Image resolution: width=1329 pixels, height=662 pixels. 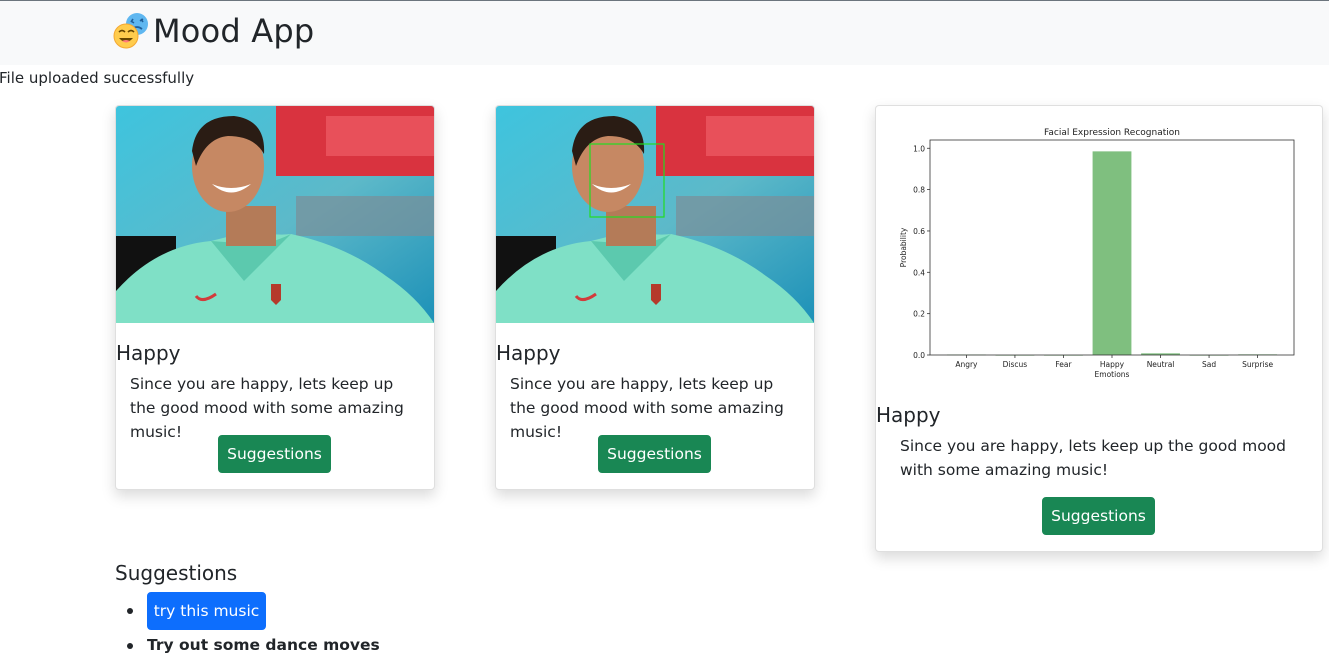 What do you see at coordinates (919, 231) in the screenshot?
I see `y-tick-label: 0.6` at bounding box center [919, 231].